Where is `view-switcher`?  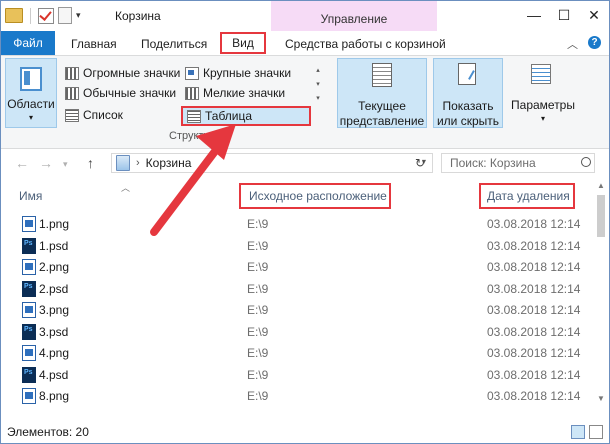
view-switcher is located at coordinates (587, 432).